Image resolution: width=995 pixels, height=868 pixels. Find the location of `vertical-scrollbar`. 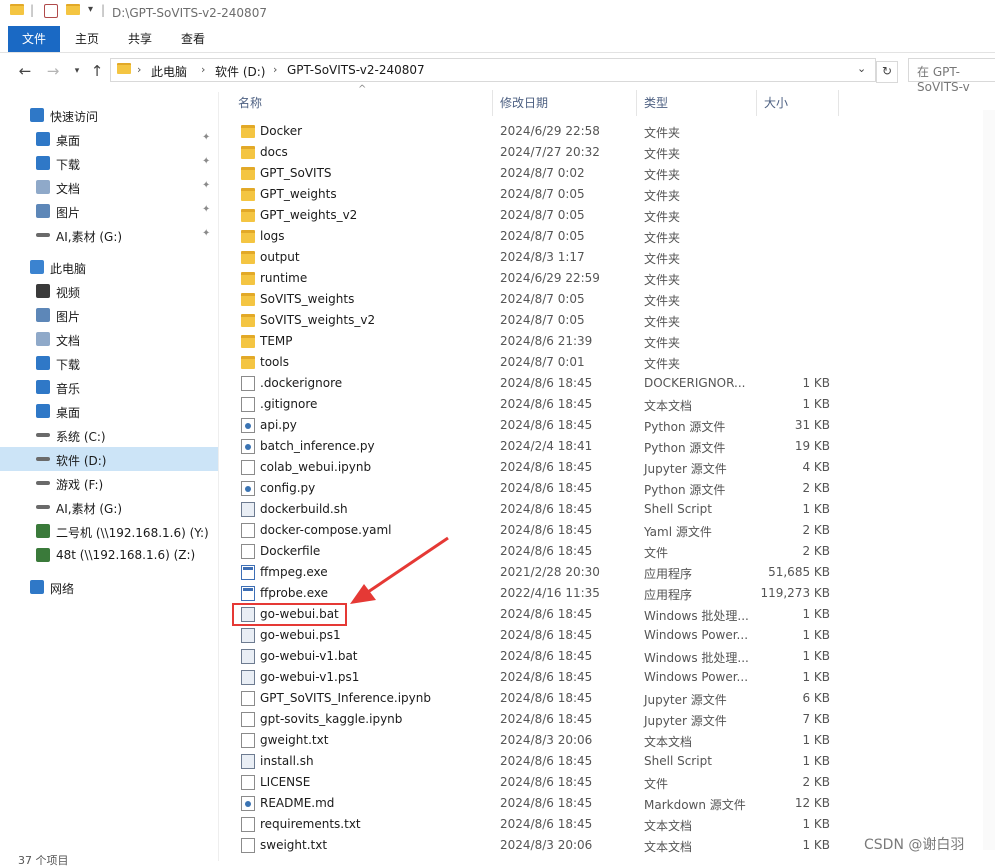

vertical-scrollbar is located at coordinates (989, 480).